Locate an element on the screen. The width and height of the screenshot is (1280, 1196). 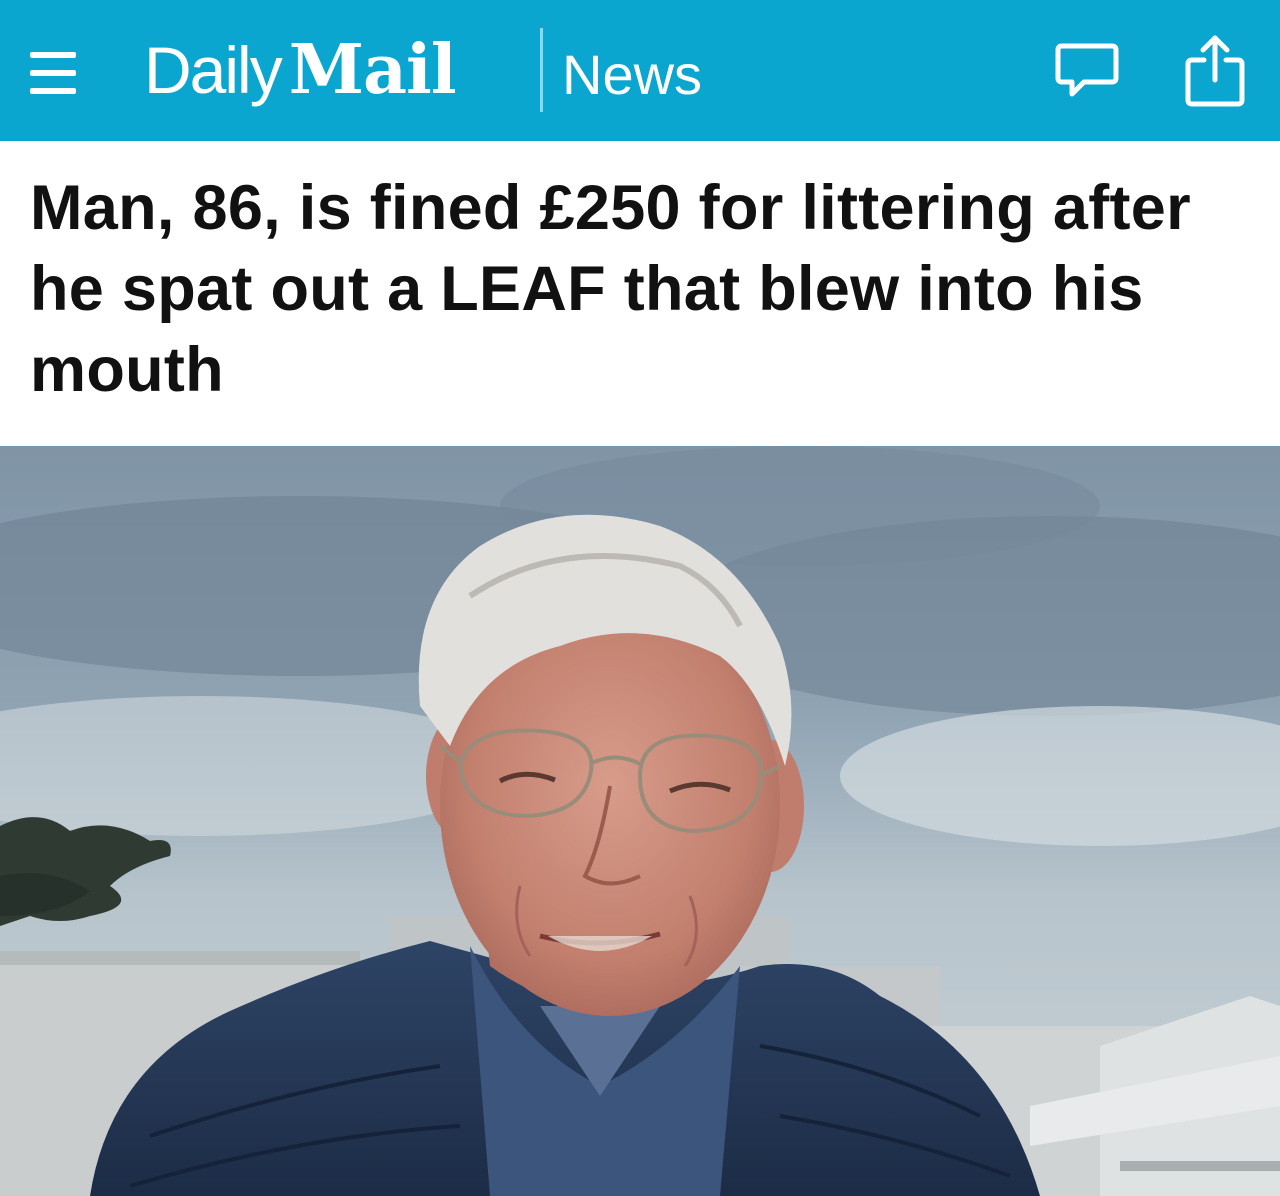
header-divider is located at coordinates (541, 70).